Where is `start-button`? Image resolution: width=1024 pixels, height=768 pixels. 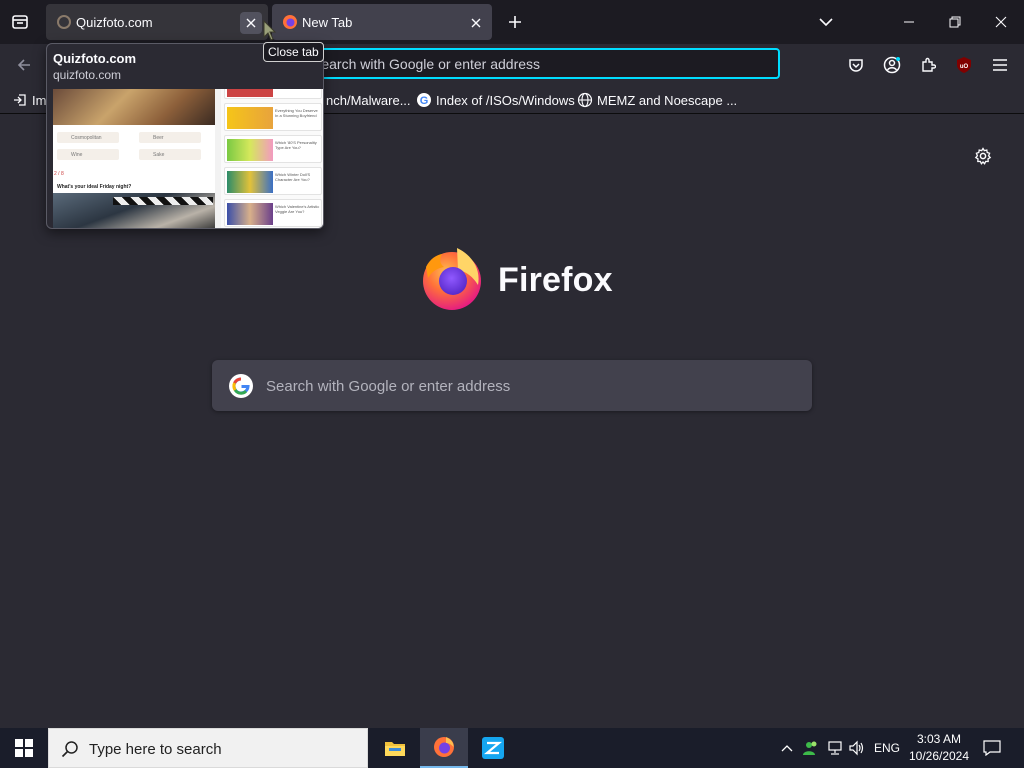
start-button is located at coordinates (24, 748).